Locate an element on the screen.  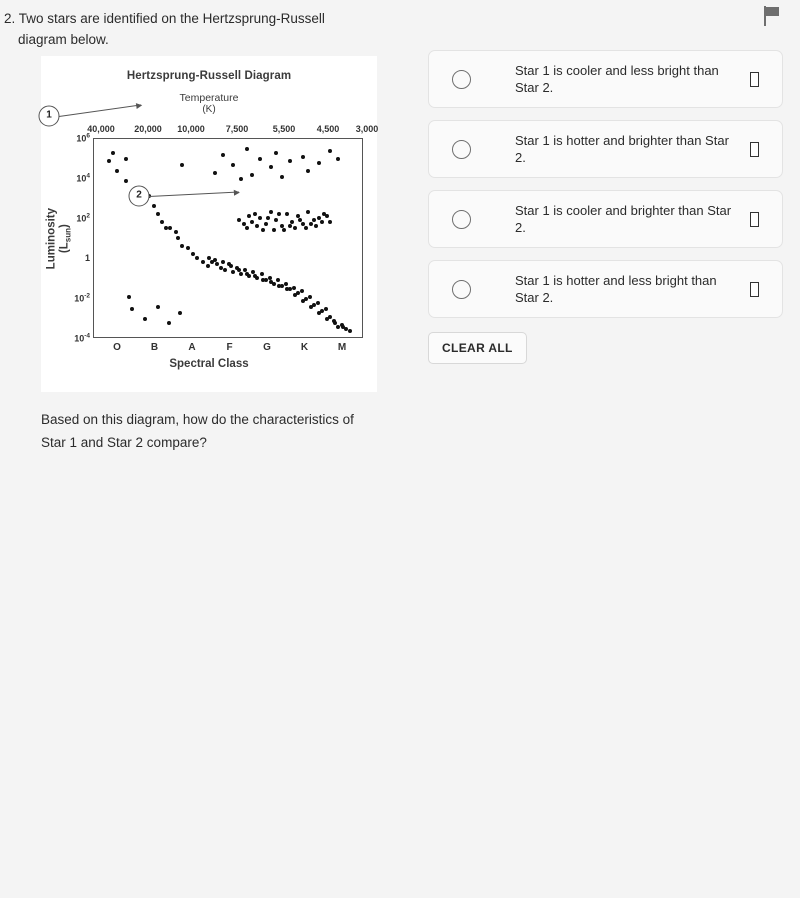
temperature-tick-0: 40,000 is located at coordinates (101, 129).